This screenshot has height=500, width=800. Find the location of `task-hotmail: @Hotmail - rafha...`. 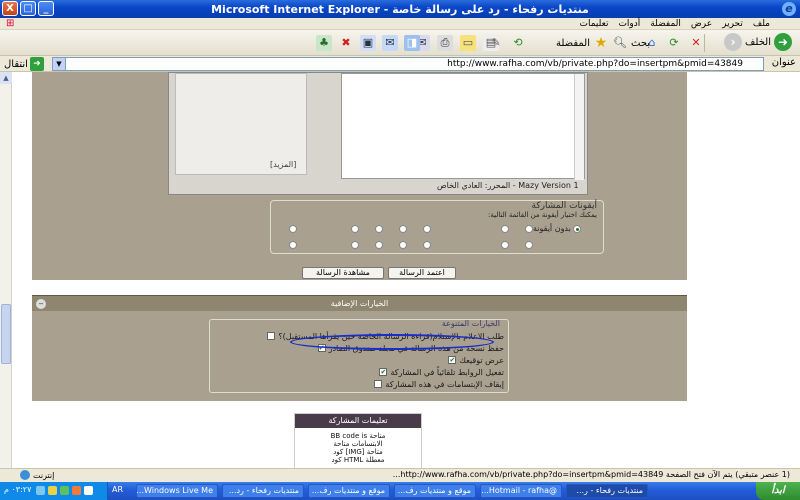

task-hotmail: @Hotmail - rafha... is located at coordinates (521, 491).